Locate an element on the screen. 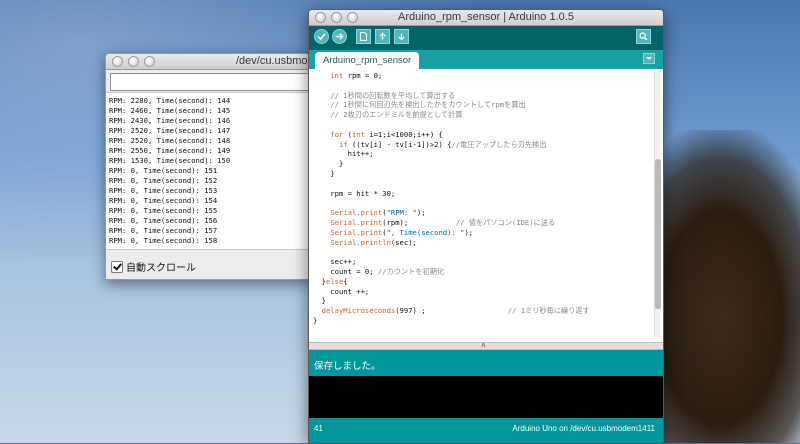 The image size is (800, 444). window-controls is located at coordinates (133, 61).